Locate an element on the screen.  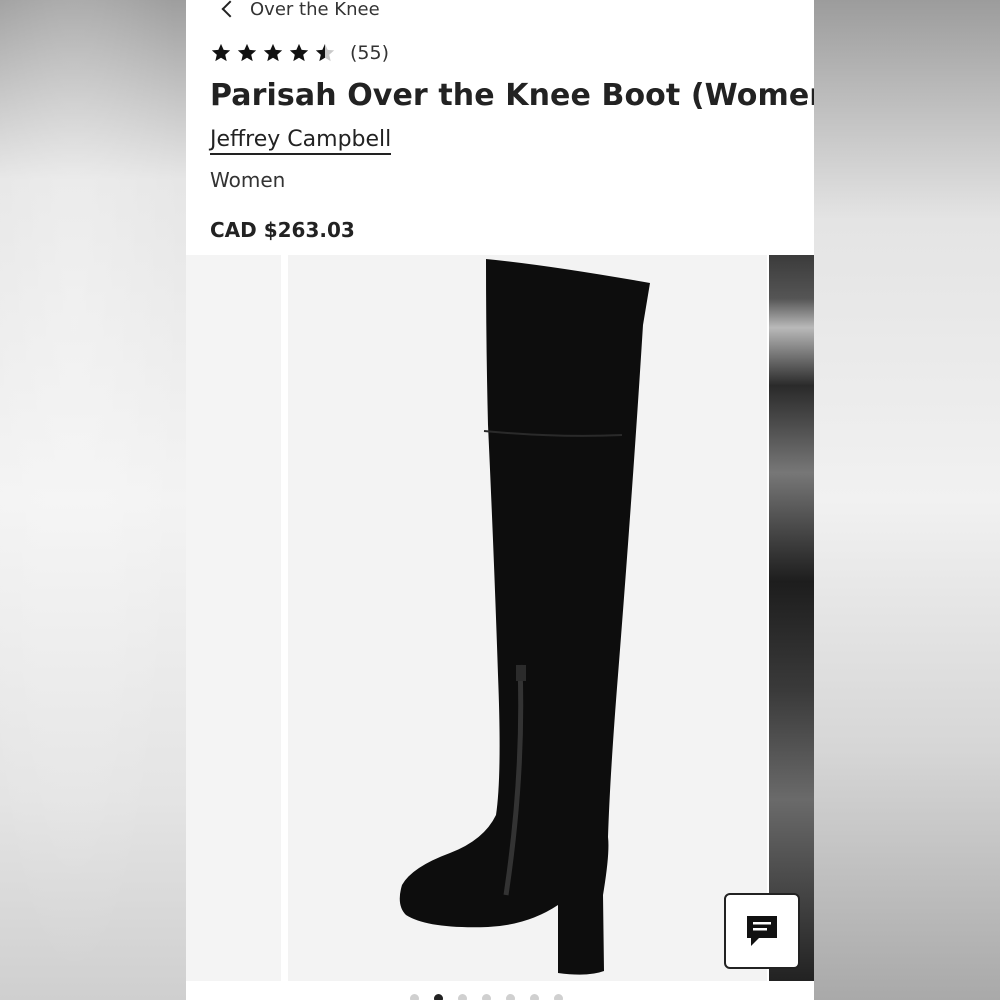
chevron-left-icon is located at coordinates (230, 9).